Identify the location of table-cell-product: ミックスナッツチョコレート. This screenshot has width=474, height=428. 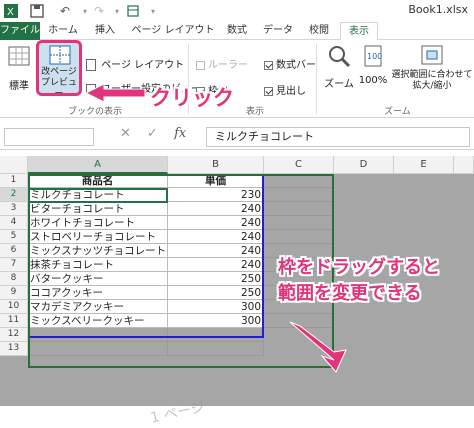
(98, 251).